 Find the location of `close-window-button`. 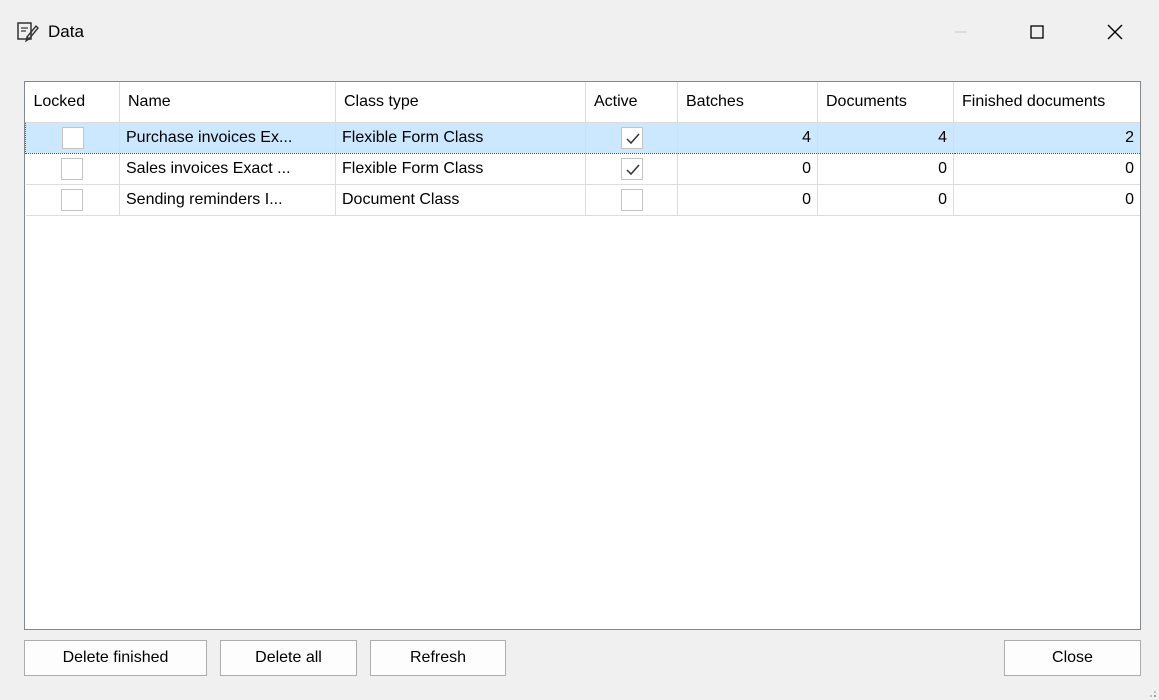

close-window-button is located at coordinates (1115, 32).